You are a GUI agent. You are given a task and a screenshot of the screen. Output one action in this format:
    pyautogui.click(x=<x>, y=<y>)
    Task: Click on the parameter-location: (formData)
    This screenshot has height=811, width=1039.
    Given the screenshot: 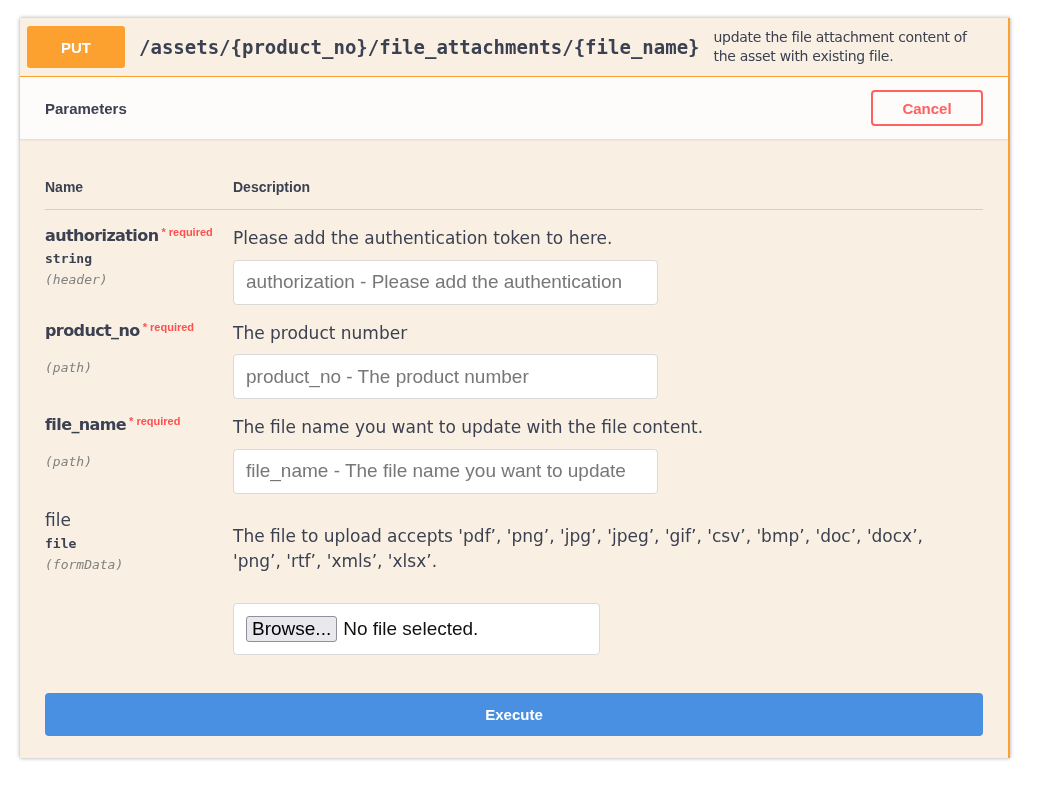 What is the action you would take?
    pyautogui.click(x=85, y=564)
    